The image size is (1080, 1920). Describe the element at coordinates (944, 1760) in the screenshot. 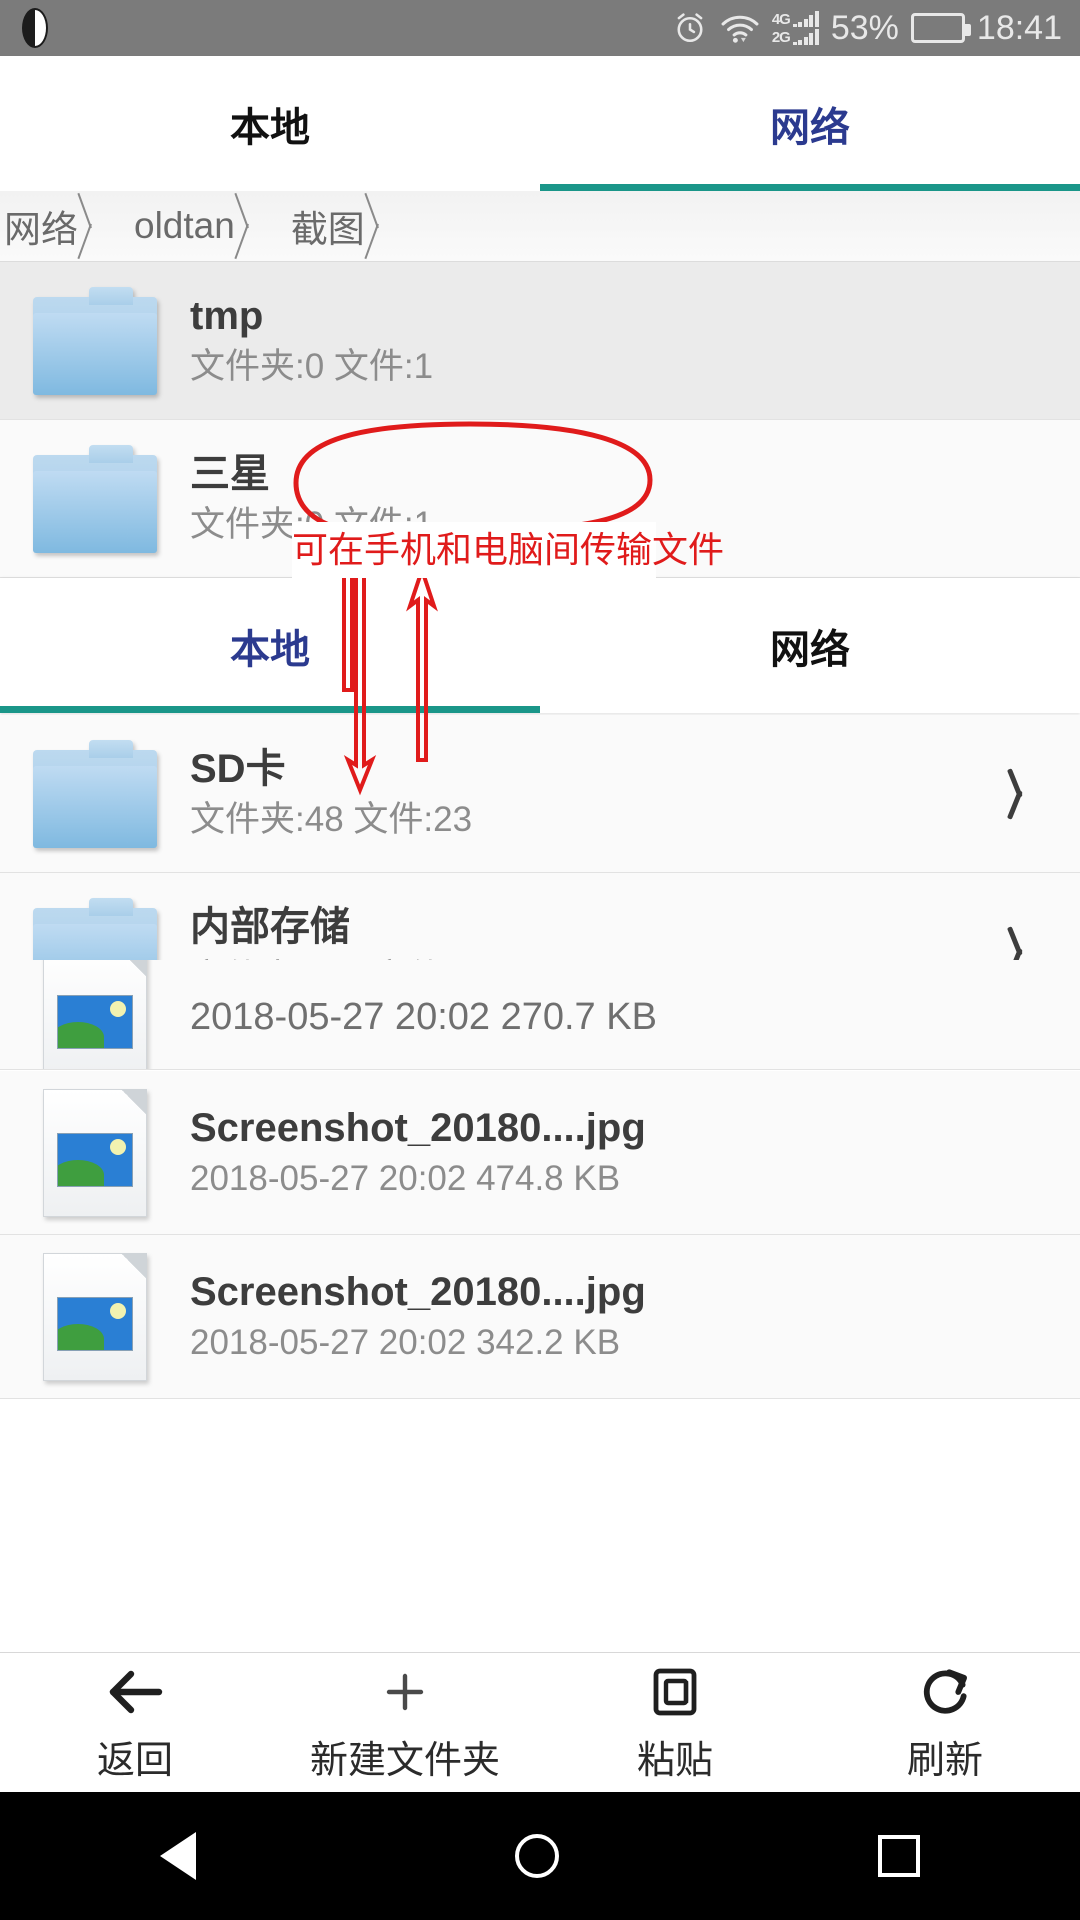

I see `toolbar-refresh-label: 刷新` at that location.